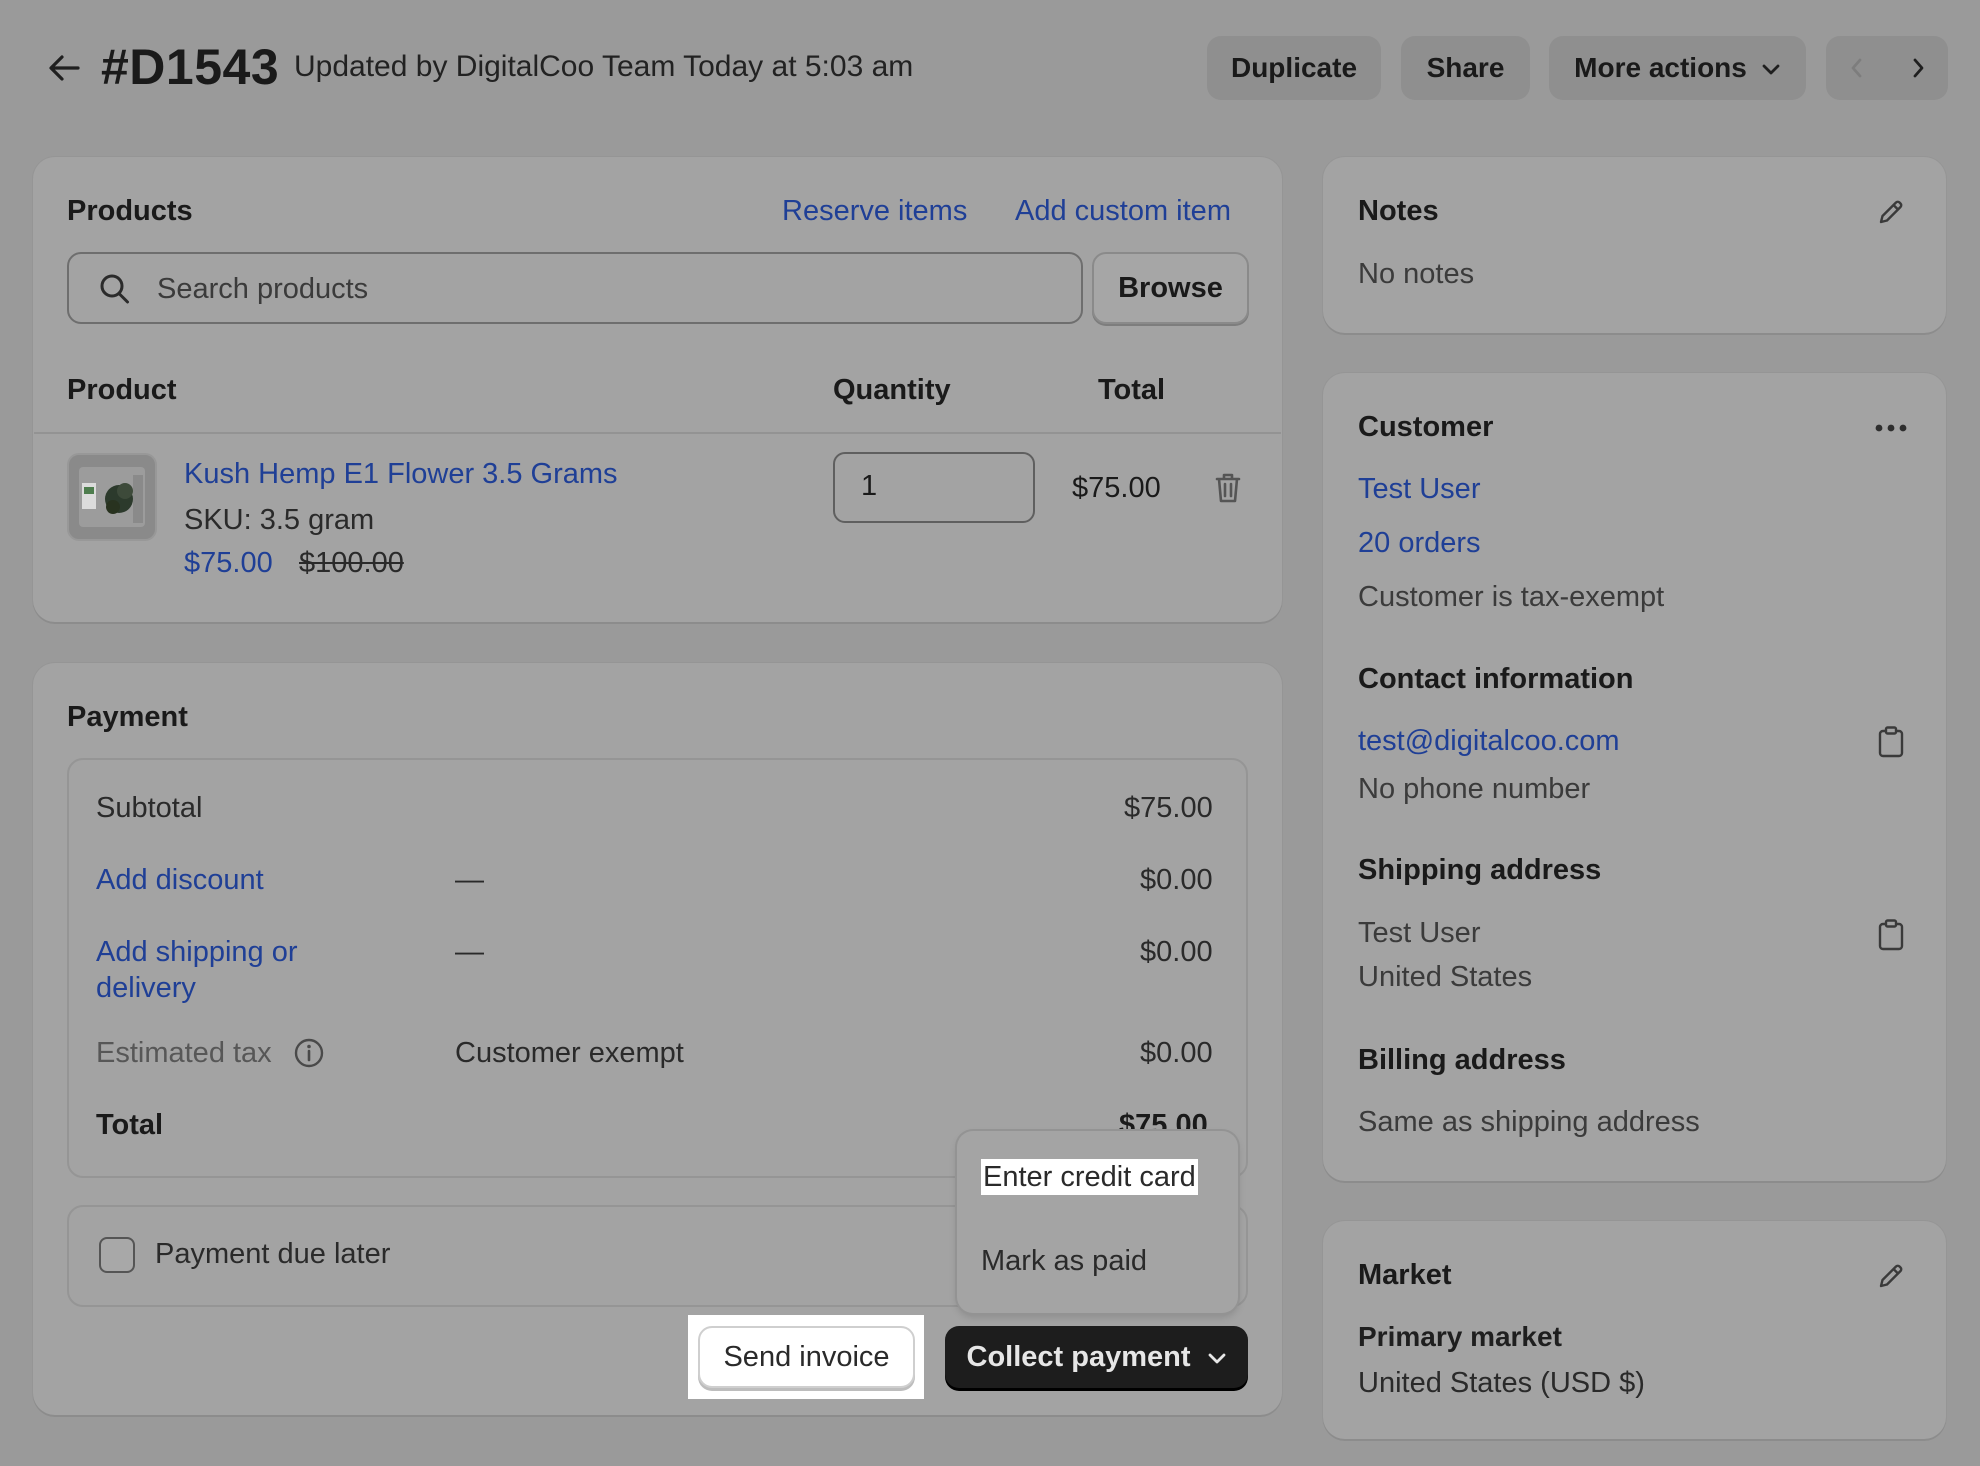  What do you see at coordinates (180, 880) in the screenshot?
I see `add-discount-link: Add discount` at bounding box center [180, 880].